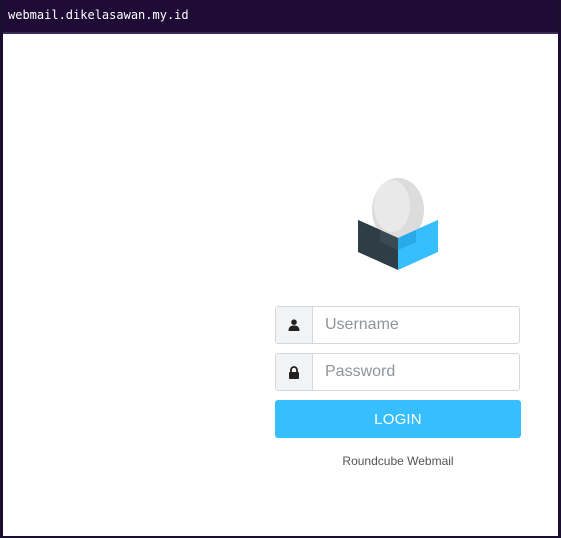  What do you see at coordinates (294, 372) in the screenshot?
I see `lock-icon` at bounding box center [294, 372].